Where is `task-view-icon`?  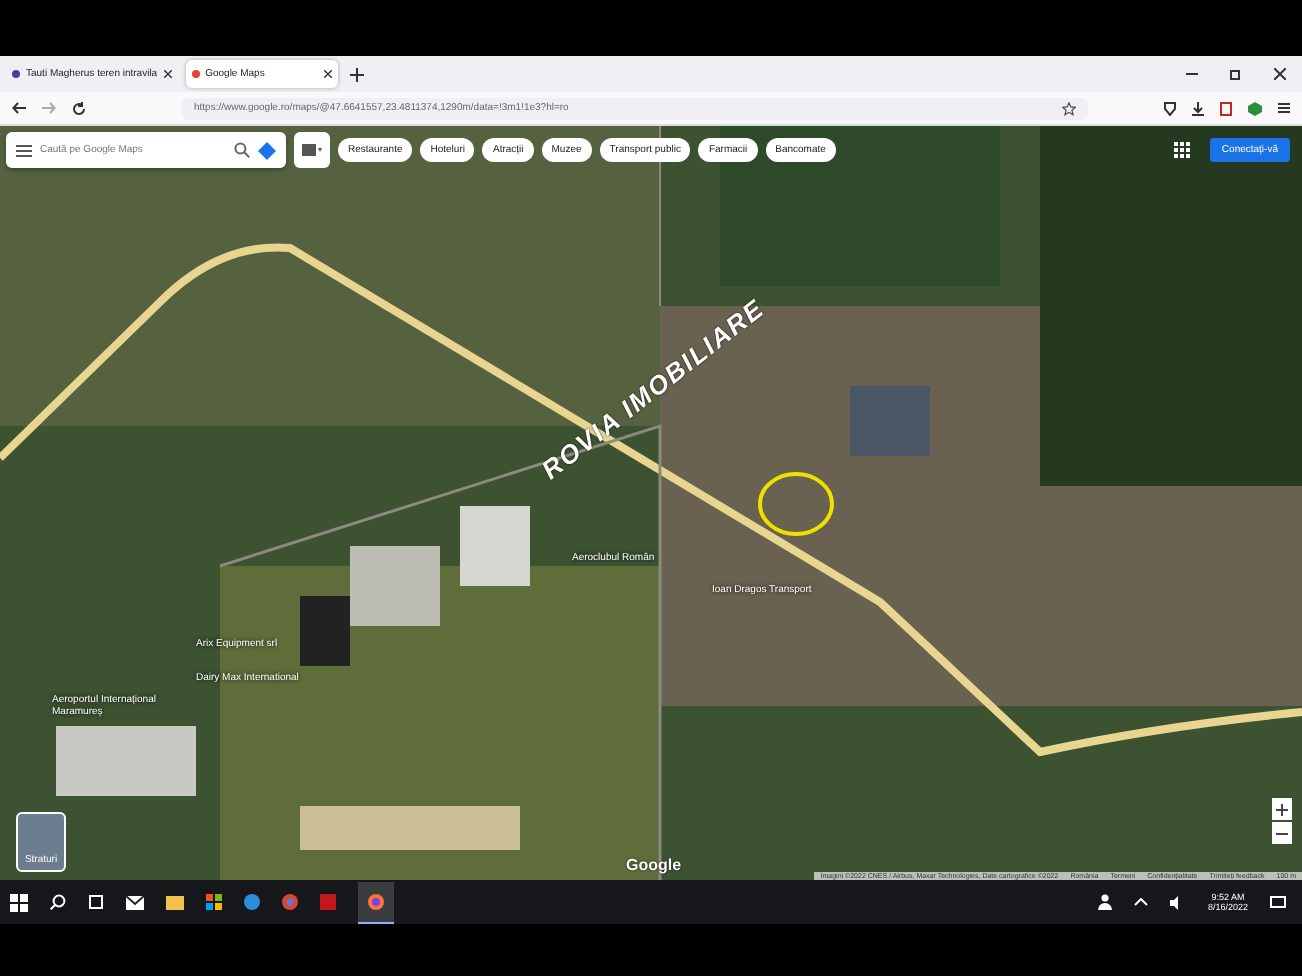
task-view-icon is located at coordinates (96, 902).